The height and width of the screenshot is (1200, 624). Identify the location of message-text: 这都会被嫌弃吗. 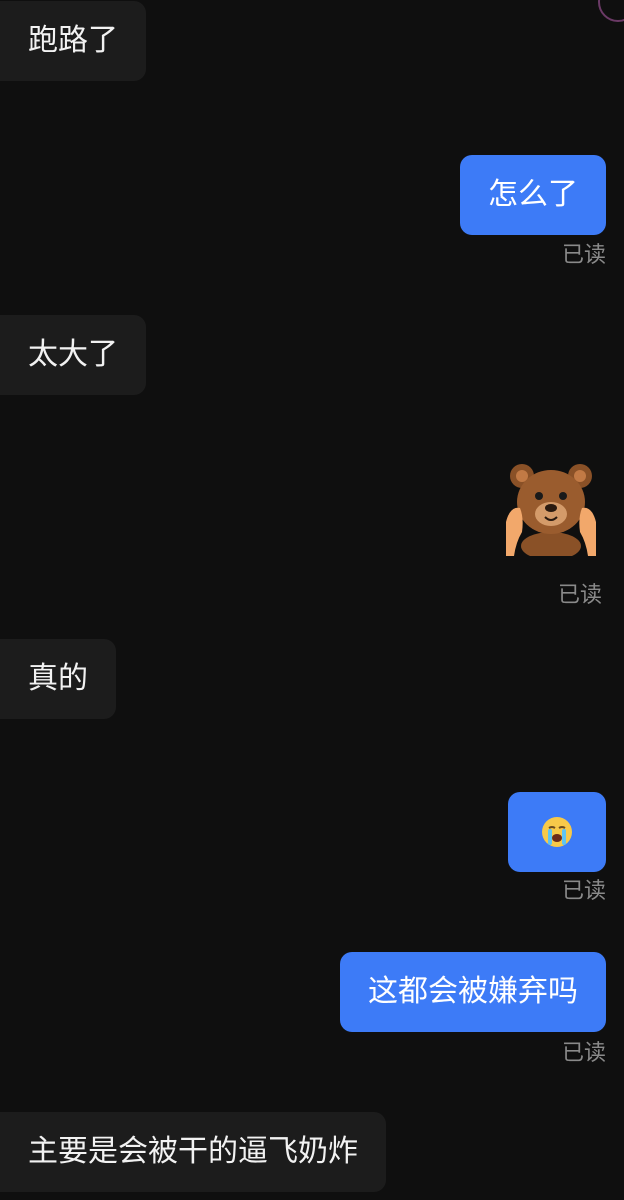
(473, 991).